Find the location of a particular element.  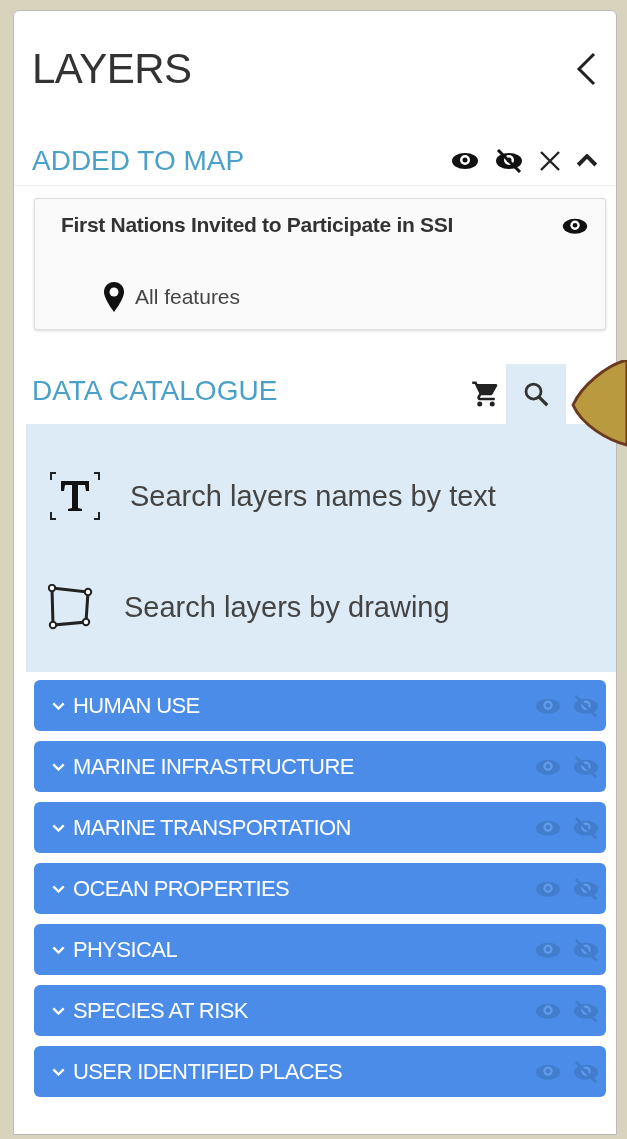

category-header: USER IDENTIFIED PLACES is located at coordinates (320, 1072).